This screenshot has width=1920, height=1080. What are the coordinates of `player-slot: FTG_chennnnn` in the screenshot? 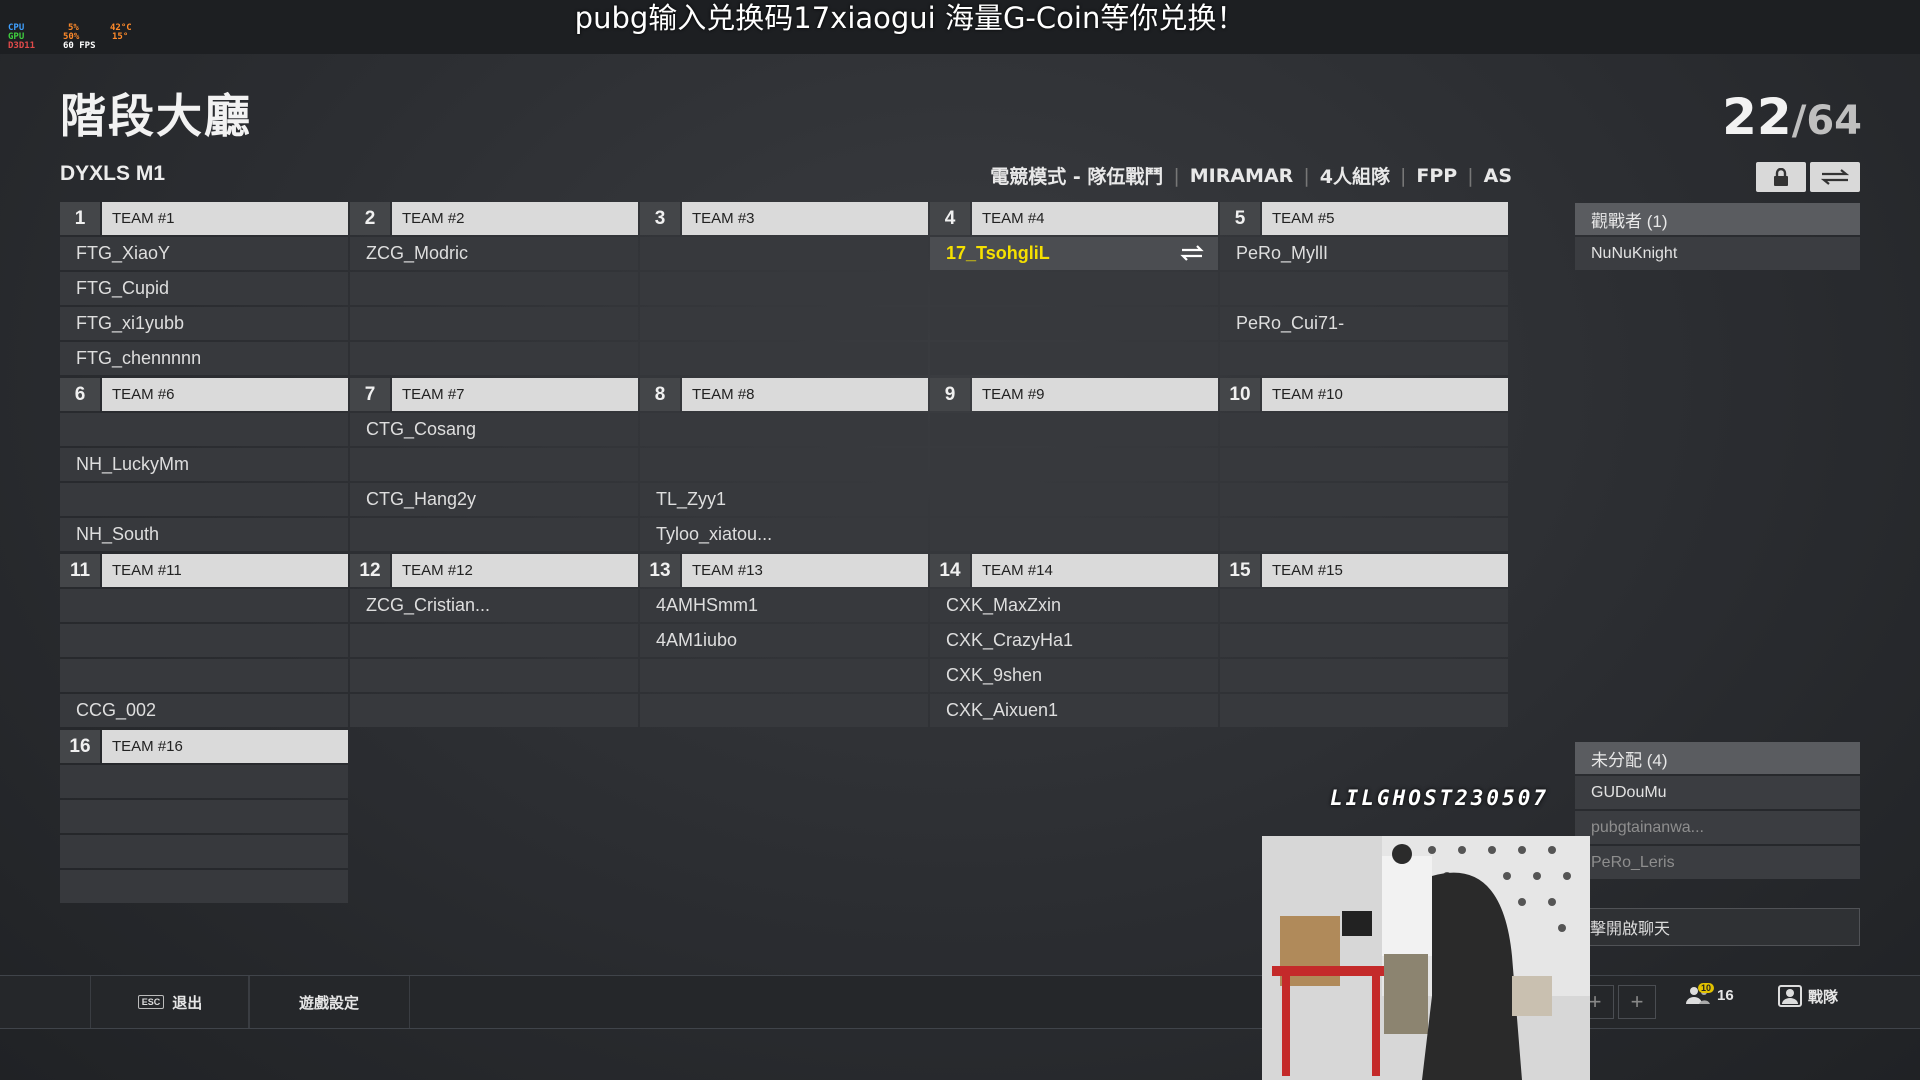 It's located at (204, 358).